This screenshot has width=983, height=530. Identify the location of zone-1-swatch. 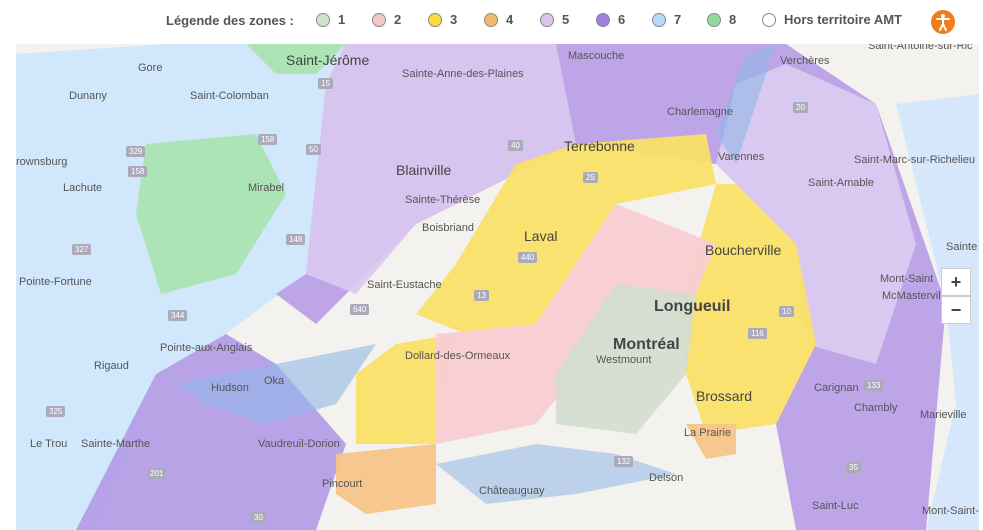
(323, 19).